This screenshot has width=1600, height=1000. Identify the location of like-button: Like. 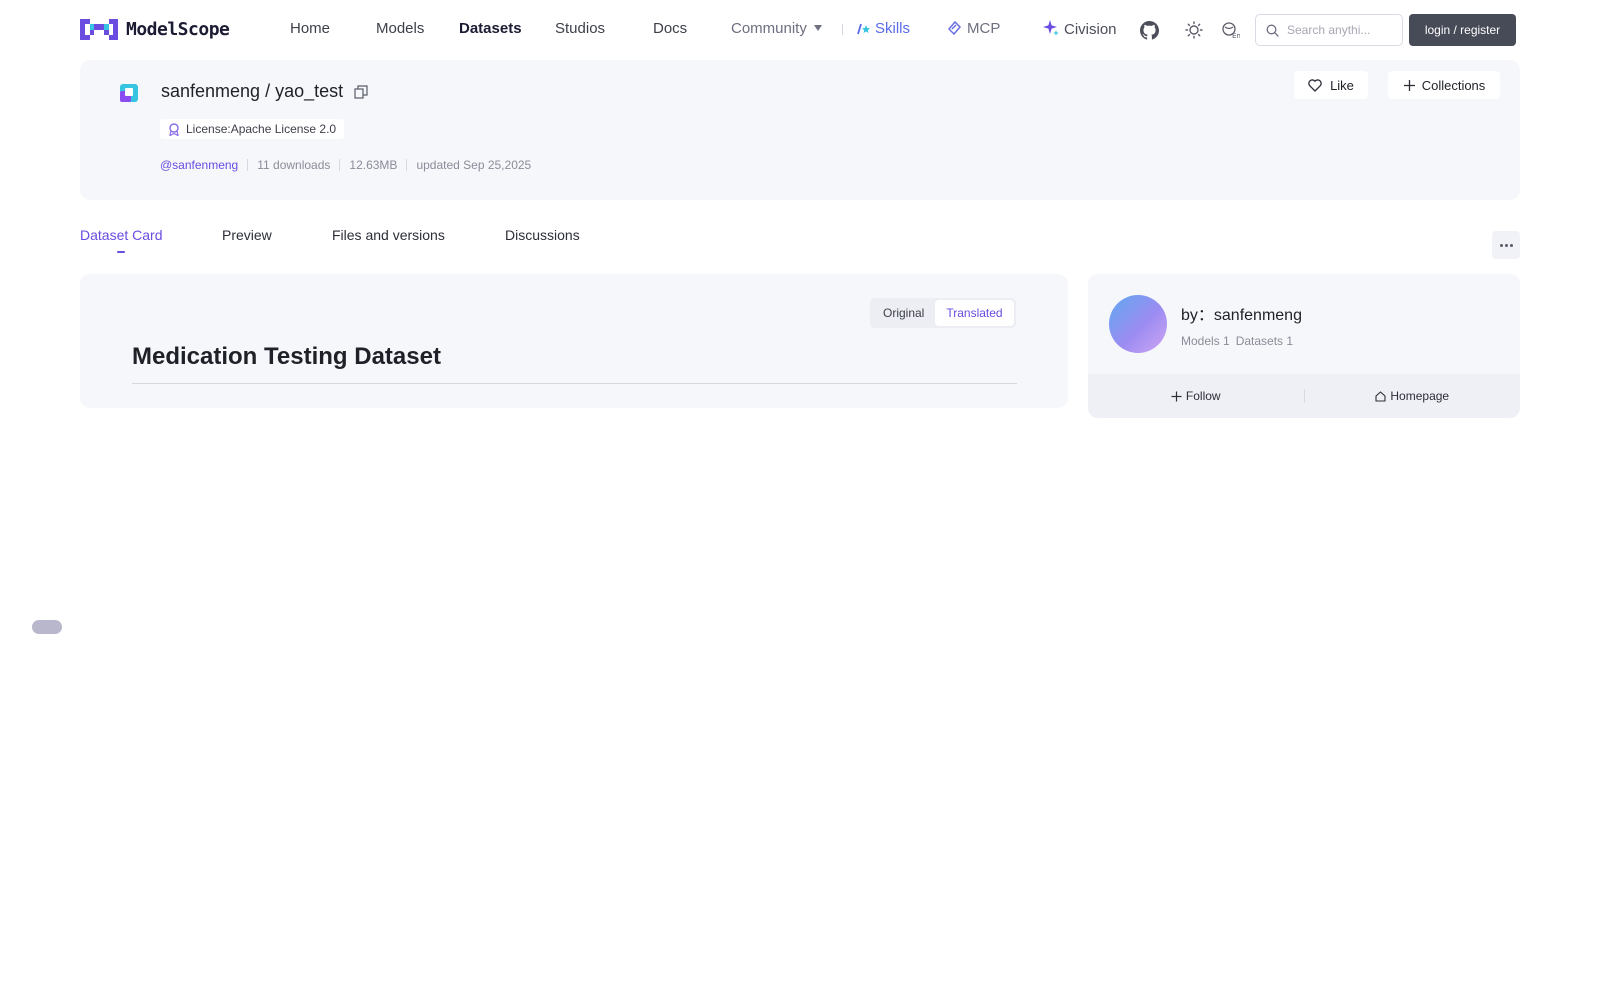
(1331, 85).